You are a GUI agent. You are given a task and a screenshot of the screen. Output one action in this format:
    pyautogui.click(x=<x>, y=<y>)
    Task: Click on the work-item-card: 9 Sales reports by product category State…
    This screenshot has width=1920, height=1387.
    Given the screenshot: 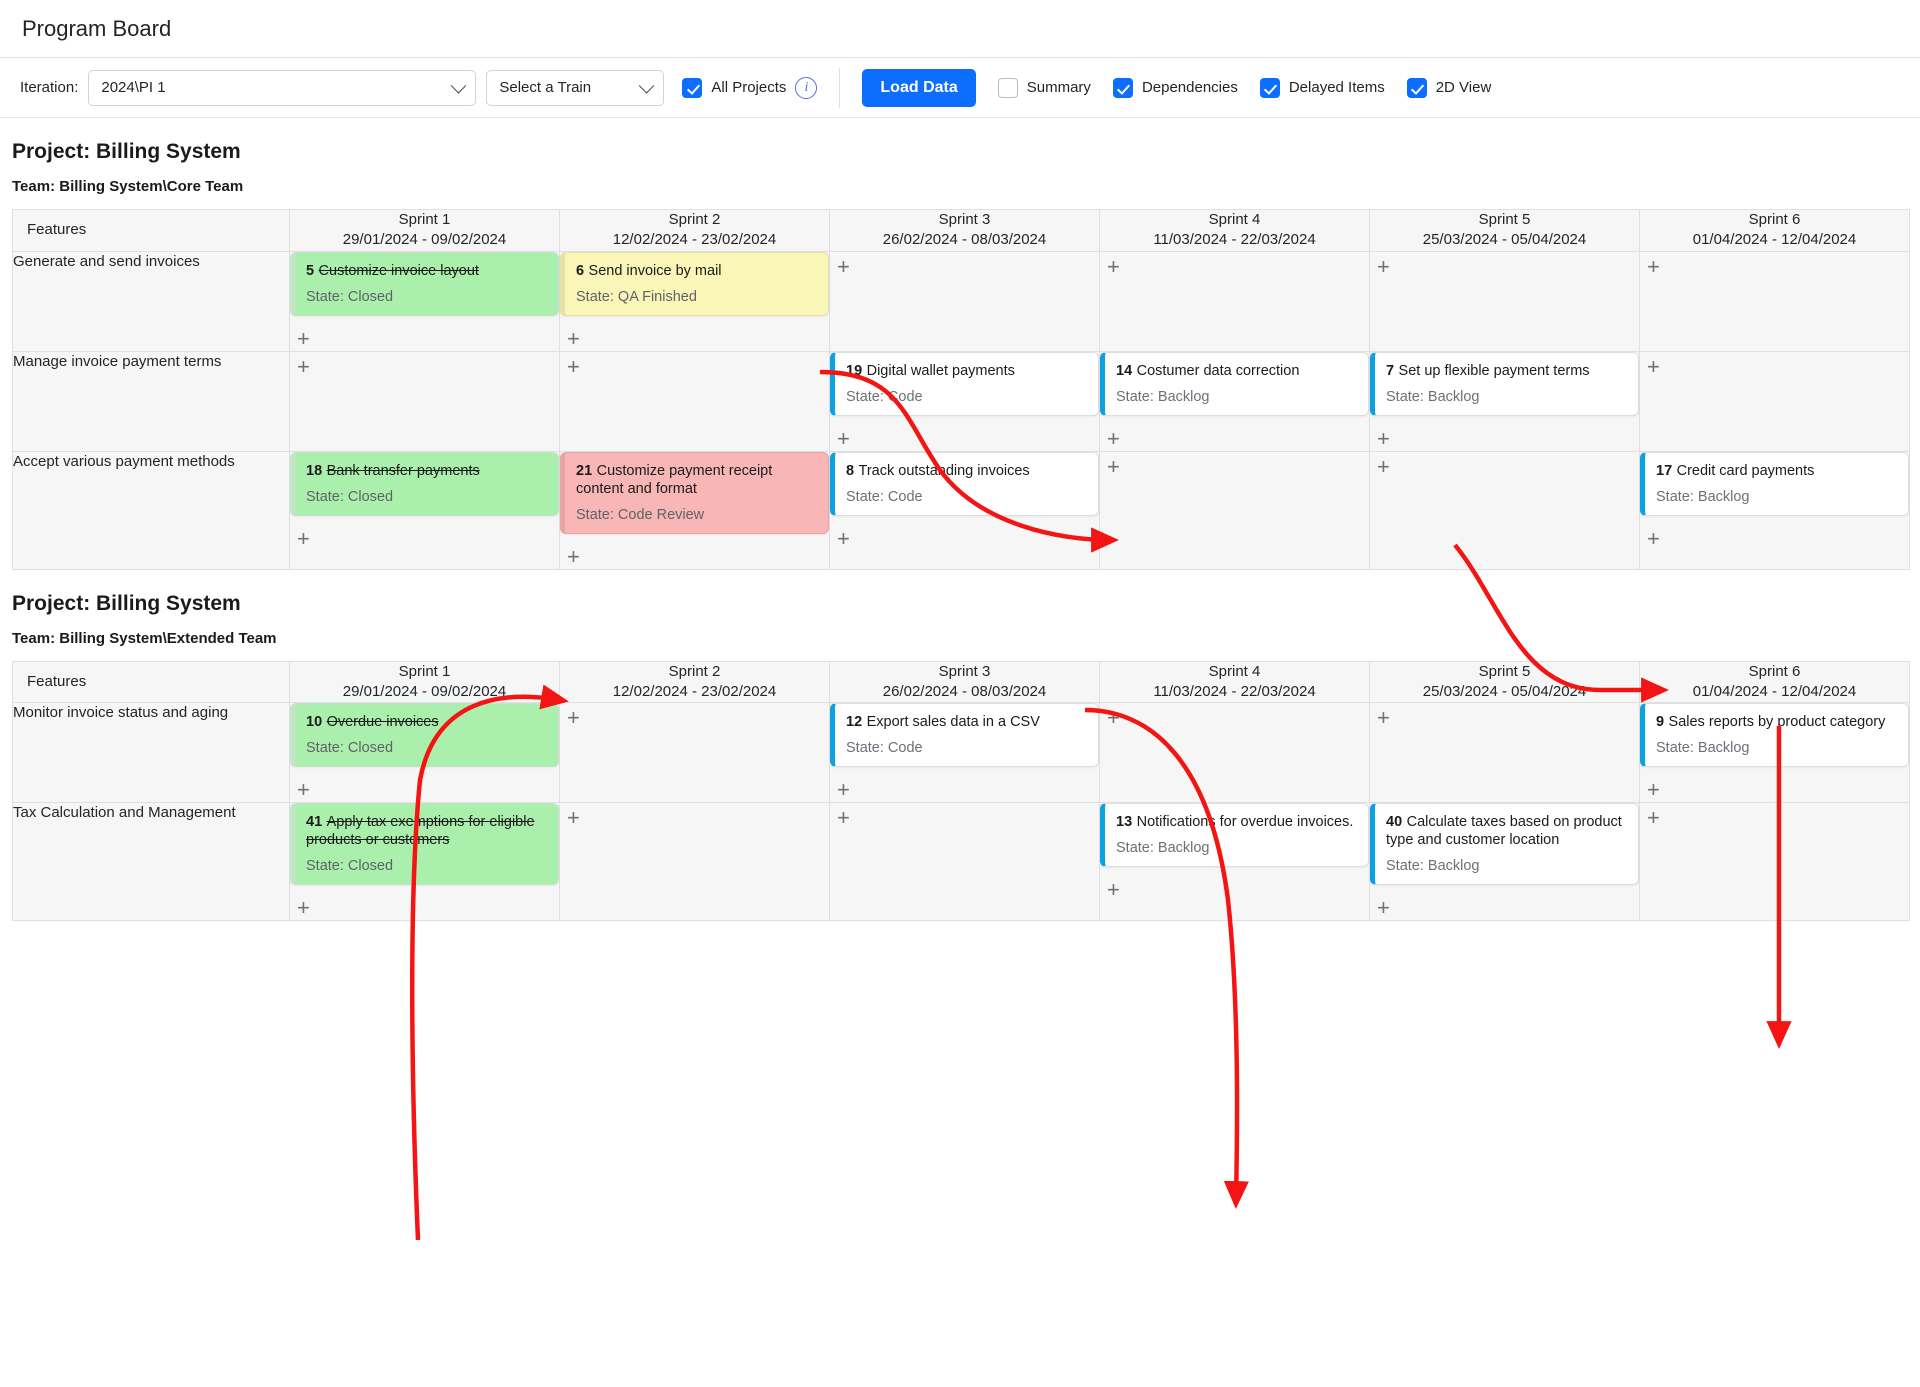 What is the action you would take?
    pyautogui.click(x=1774, y=735)
    